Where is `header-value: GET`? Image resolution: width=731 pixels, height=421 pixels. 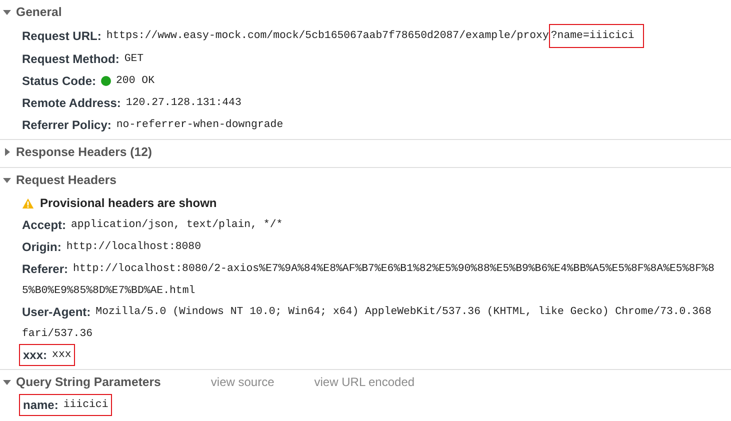
header-value: GET is located at coordinates (134, 60).